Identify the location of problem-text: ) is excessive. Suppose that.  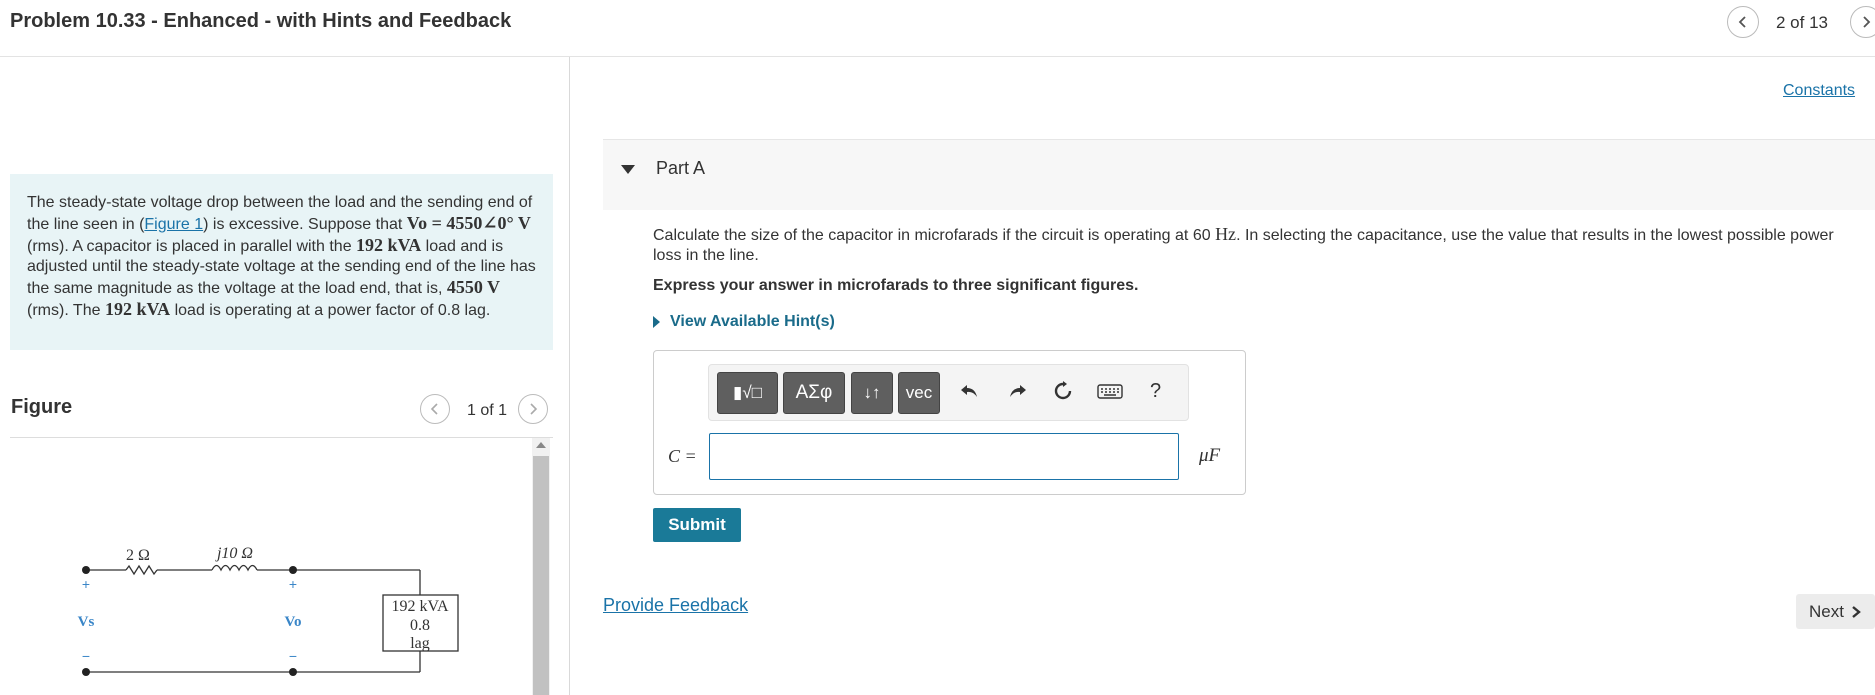
(305, 224).